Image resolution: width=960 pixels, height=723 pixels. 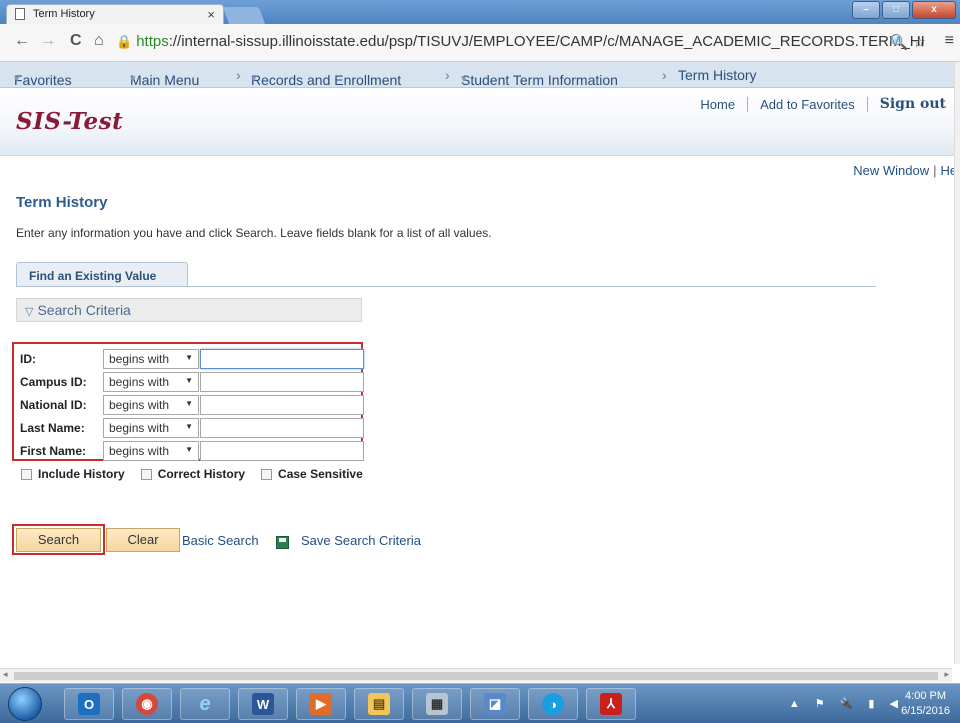 What do you see at coordinates (949, 41) in the screenshot?
I see `browser-menu-icon: ≡` at bounding box center [949, 41].